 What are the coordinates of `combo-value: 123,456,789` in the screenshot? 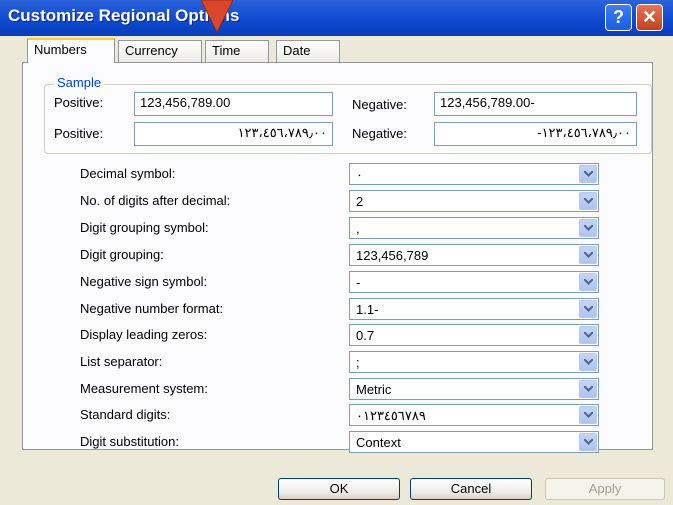 It's located at (392, 255).